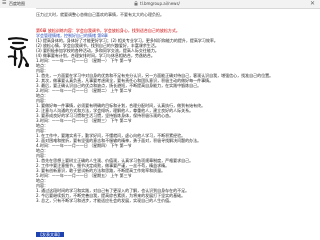 The height and width of the screenshot is (240, 320). I want to click on article-line: 3. 总之，只有不断学习和进步，才能适应社会的发展，实现自己的人生价值。, so click(105, 200).